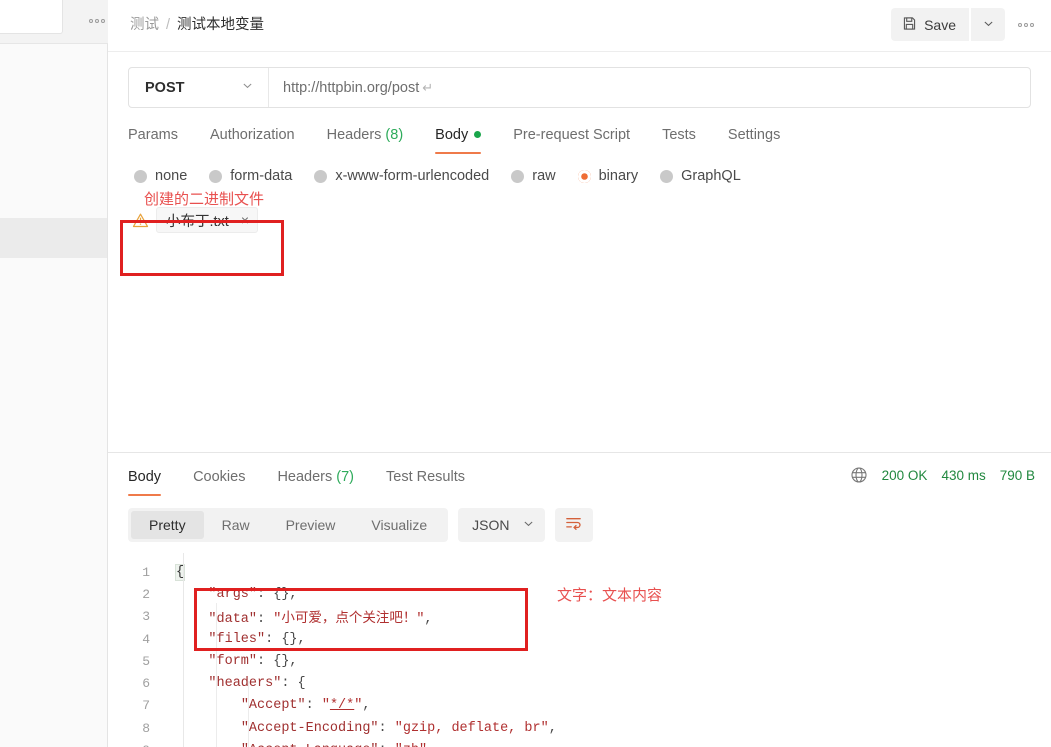 The width and height of the screenshot is (1051, 747). Describe the element at coordinates (425, 479) in the screenshot. I see `response-tab-test-results: Test Results` at that location.